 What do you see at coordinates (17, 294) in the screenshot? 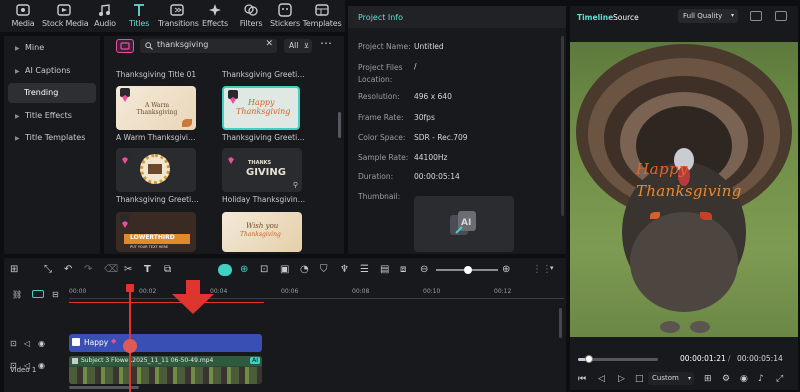
I see `link-icon: ⛓` at bounding box center [17, 294].